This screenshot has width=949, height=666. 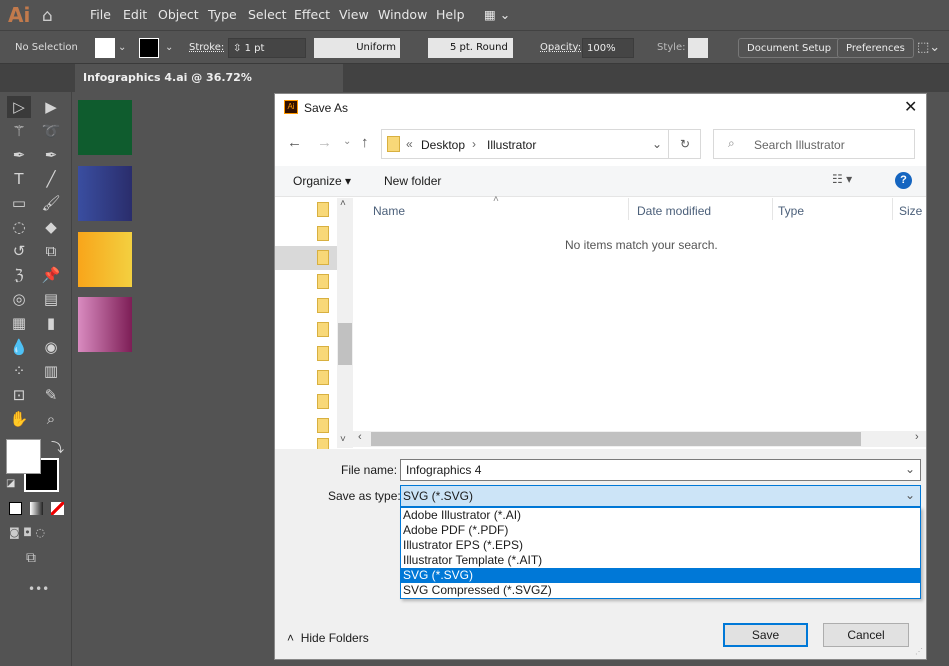 What do you see at coordinates (657, 144) in the screenshot?
I see `address-dropdown-icon: ⌄` at bounding box center [657, 144].